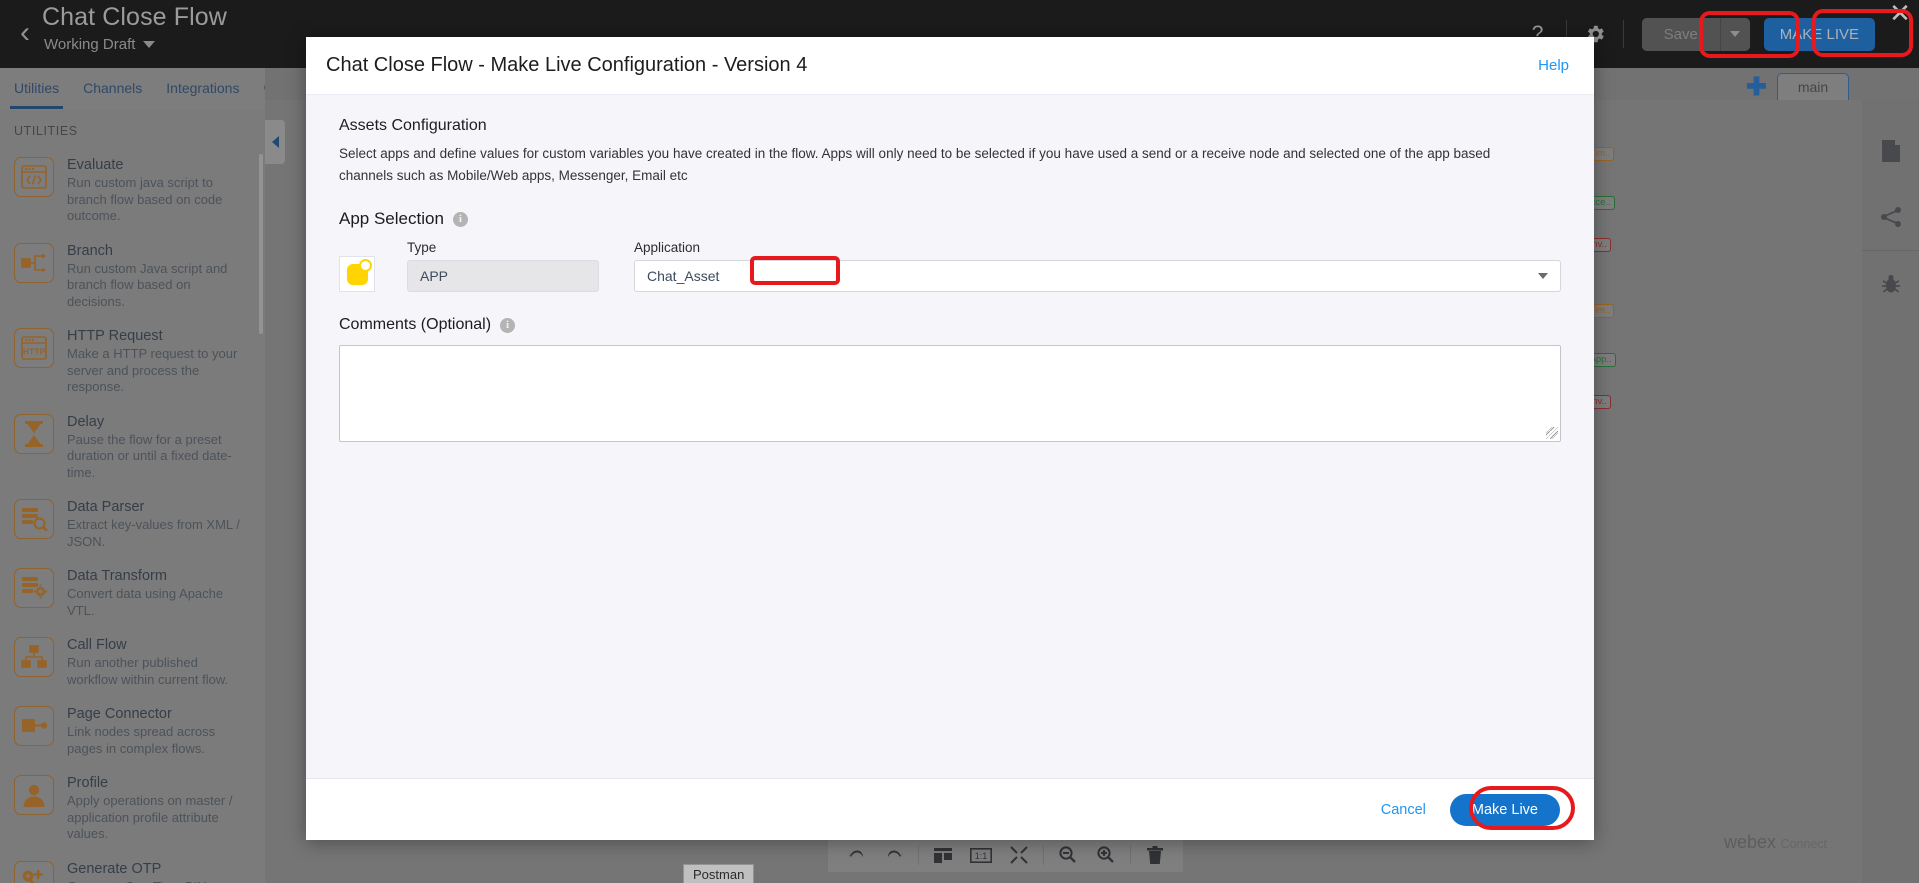 The height and width of the screenshot is (883, 1919). Describe the element at coordinates (1543, 276) in the screenshot. I see `chevron-down-icon` at that location.